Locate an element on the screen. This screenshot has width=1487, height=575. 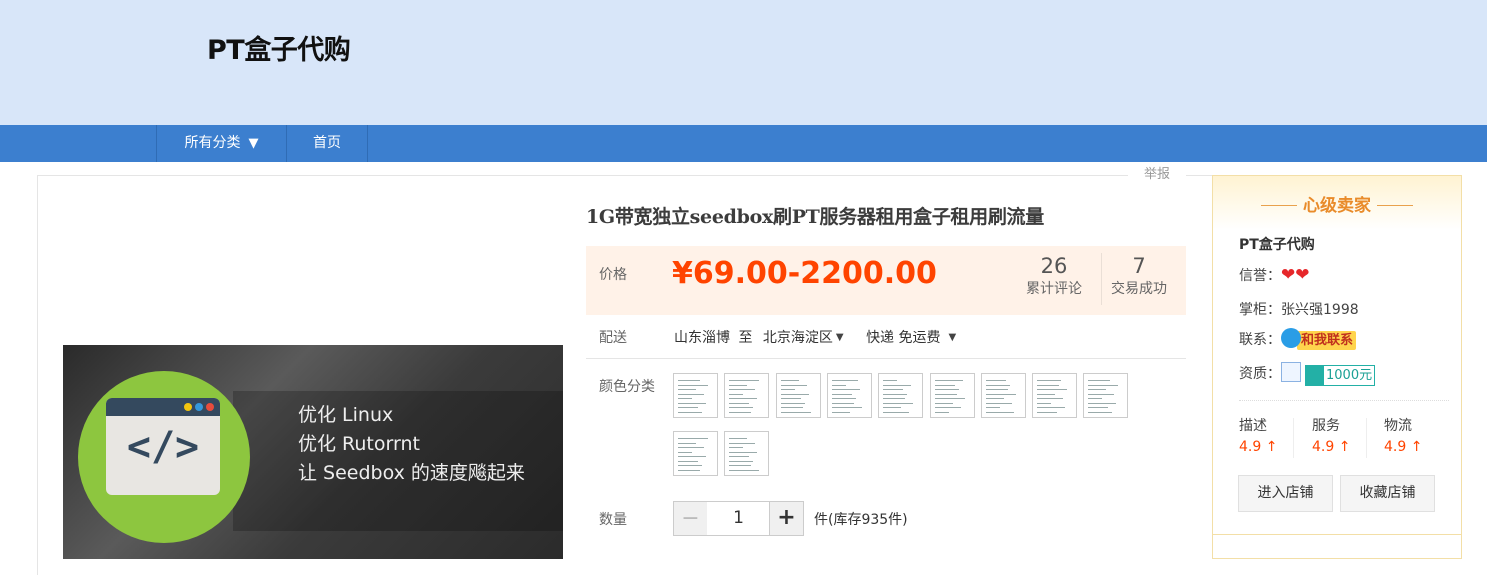
seller-shop-name: PT盒子代购 is located at coordinates (1277, 244).